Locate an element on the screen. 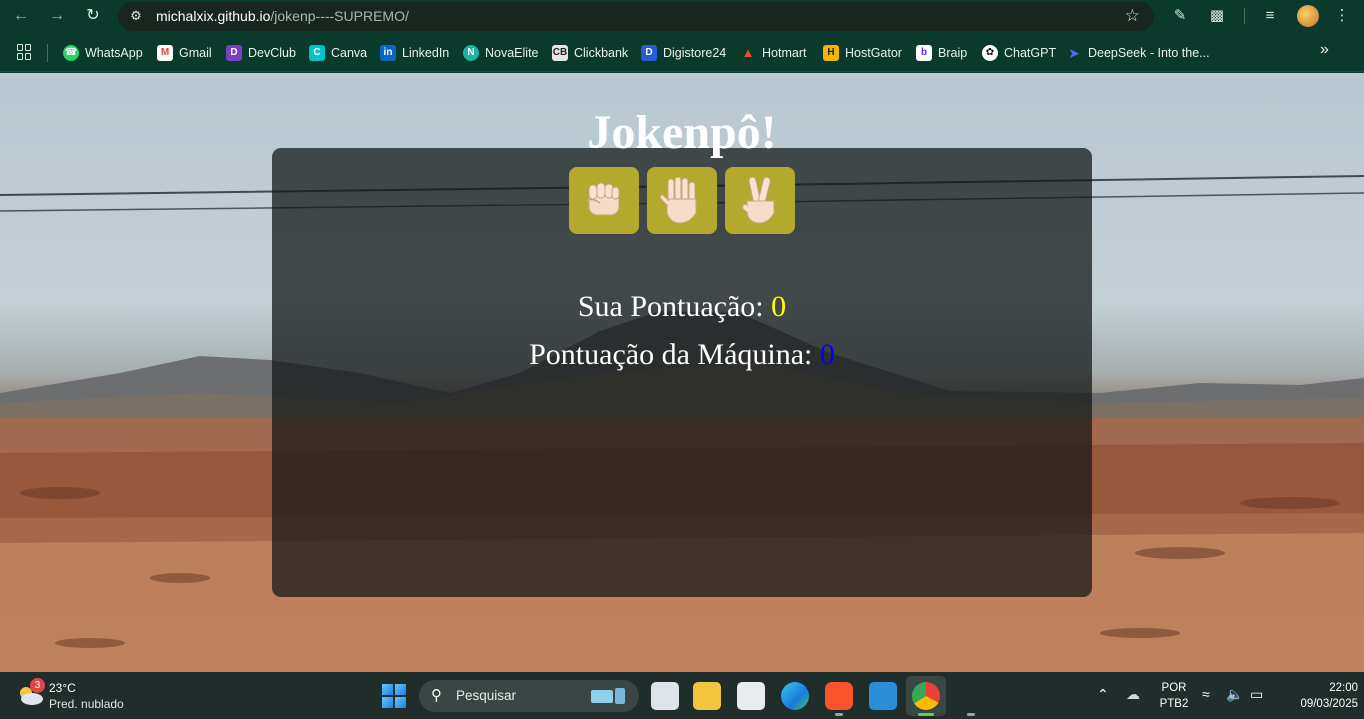  whatsapp-icon: ☎ is located at coordinates (71, 52).